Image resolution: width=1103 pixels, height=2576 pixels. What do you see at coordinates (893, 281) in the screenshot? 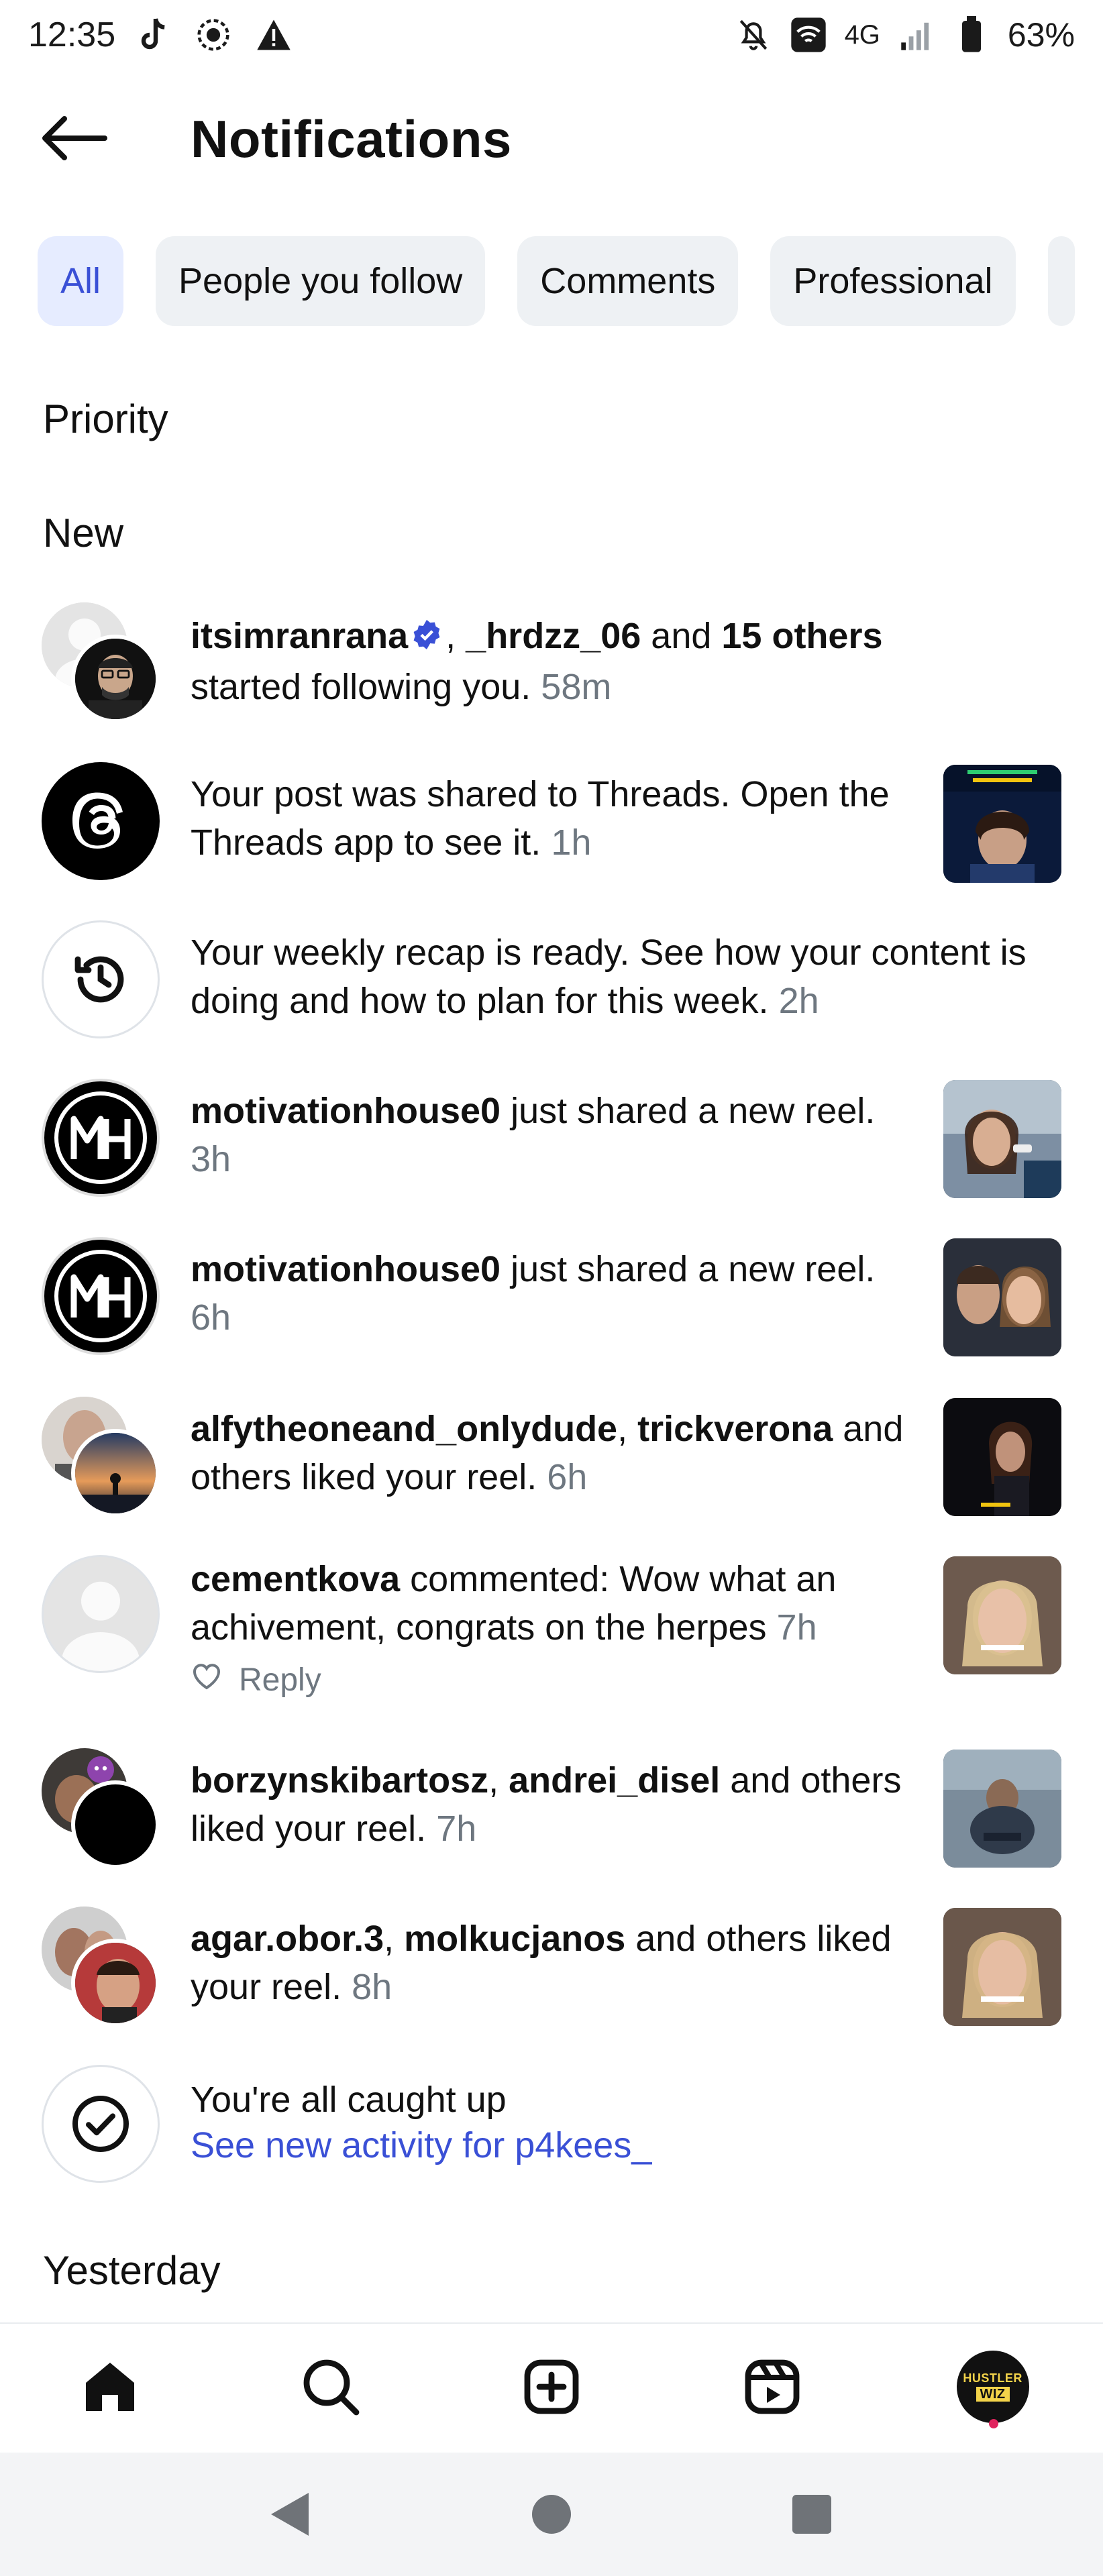
I see `chip-professional: Professional` at bounding box center [893, 281].